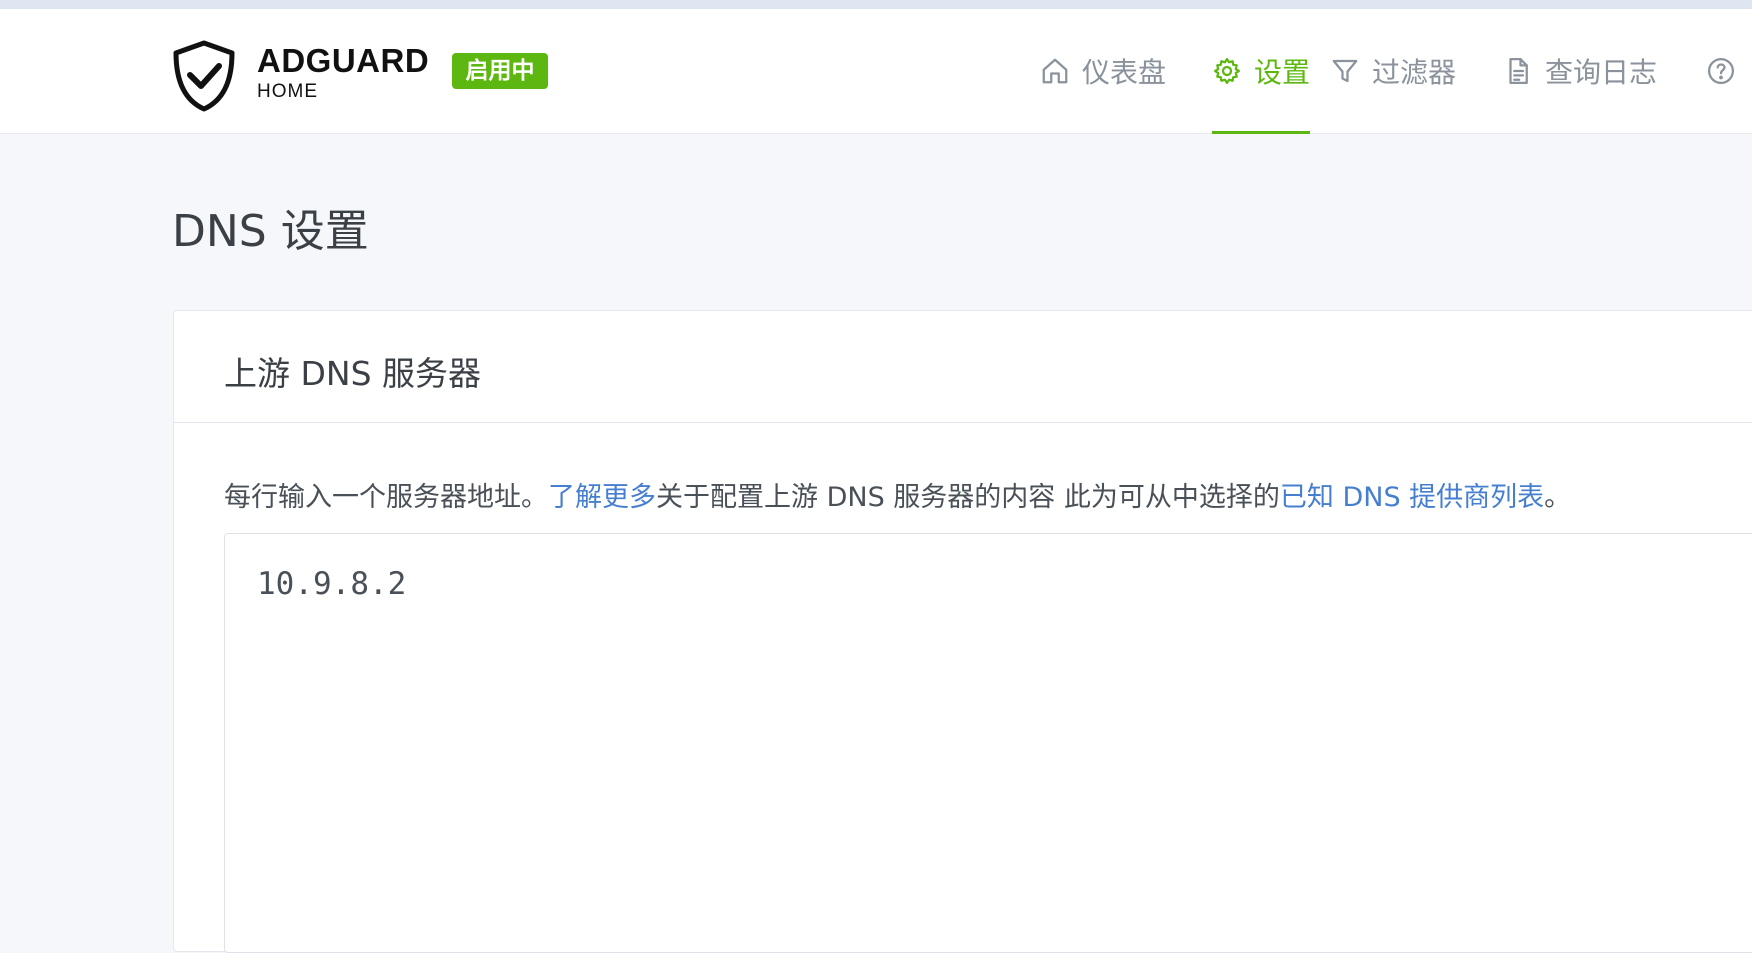  I want to click on gear-icon, so click(1227, 71).